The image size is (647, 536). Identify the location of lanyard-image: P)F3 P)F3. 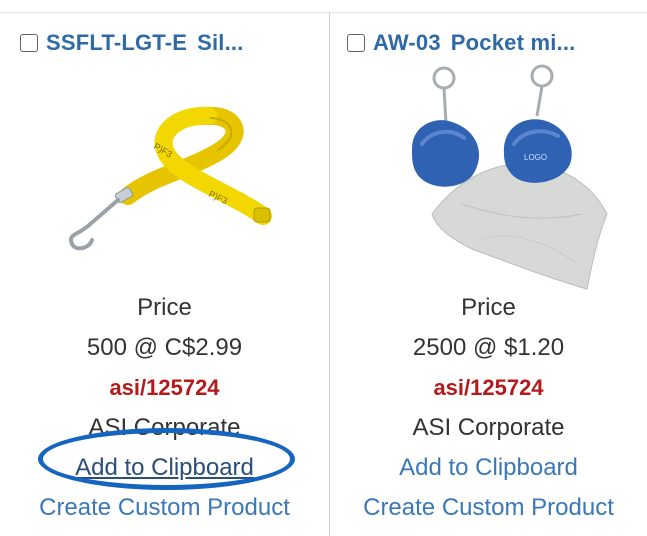
(168, 179).